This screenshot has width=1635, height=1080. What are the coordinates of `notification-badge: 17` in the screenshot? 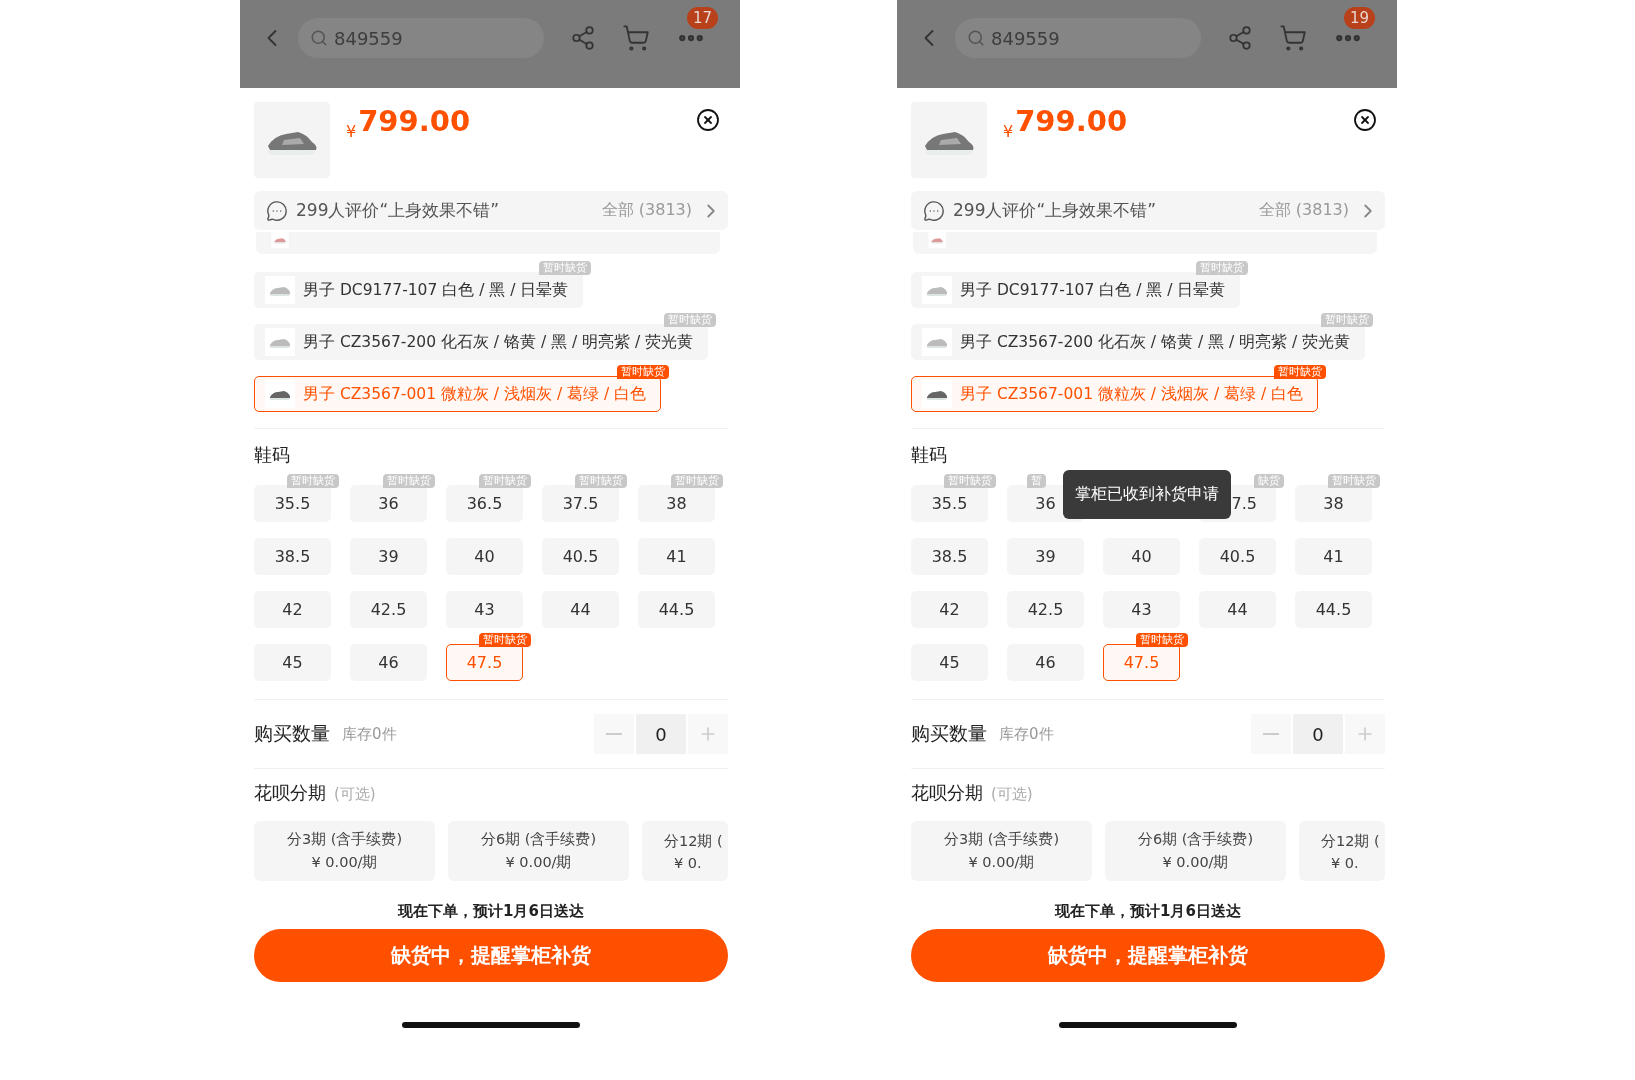 It's located at (702, 18).